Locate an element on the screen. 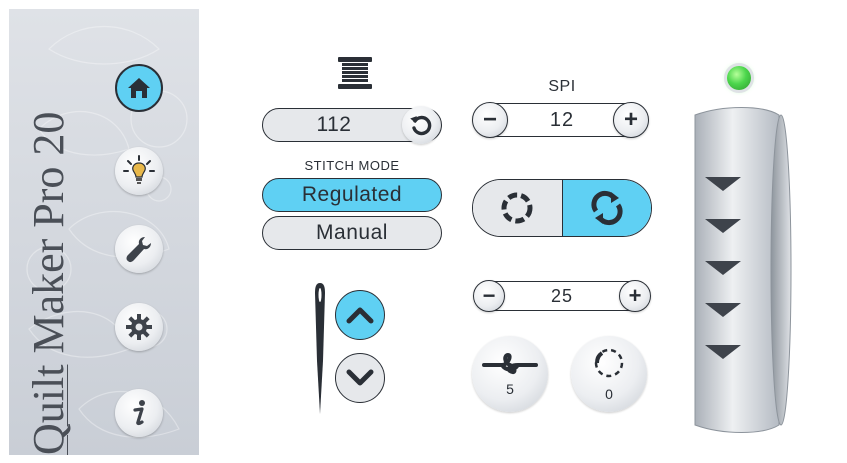  needle-icon is located at coordinates (320, 348).